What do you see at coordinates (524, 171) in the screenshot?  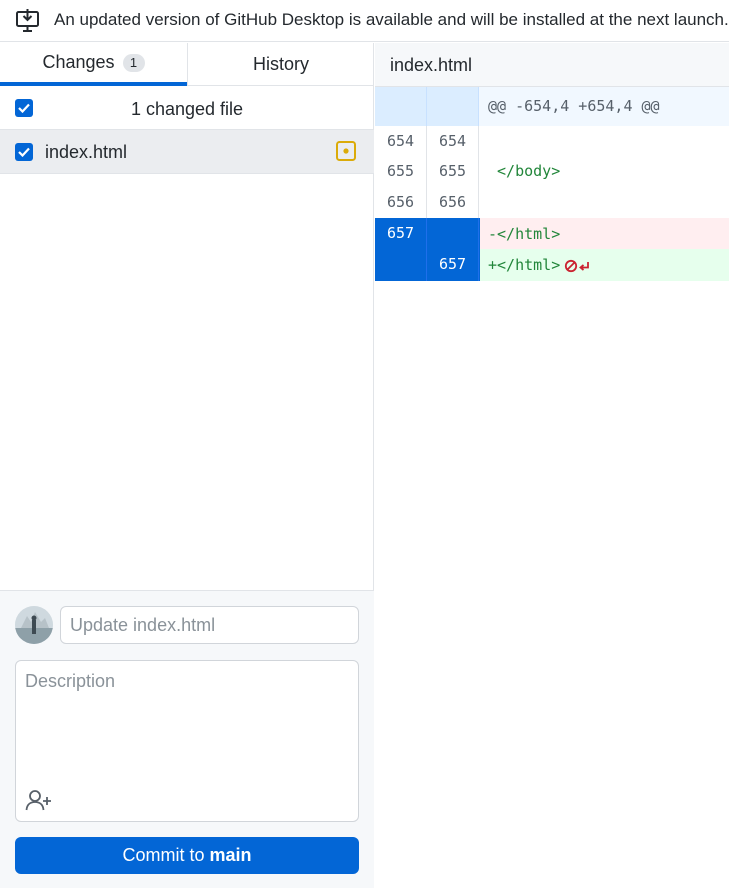 I see `line-content: </body>` at bounding box center [524, 171].